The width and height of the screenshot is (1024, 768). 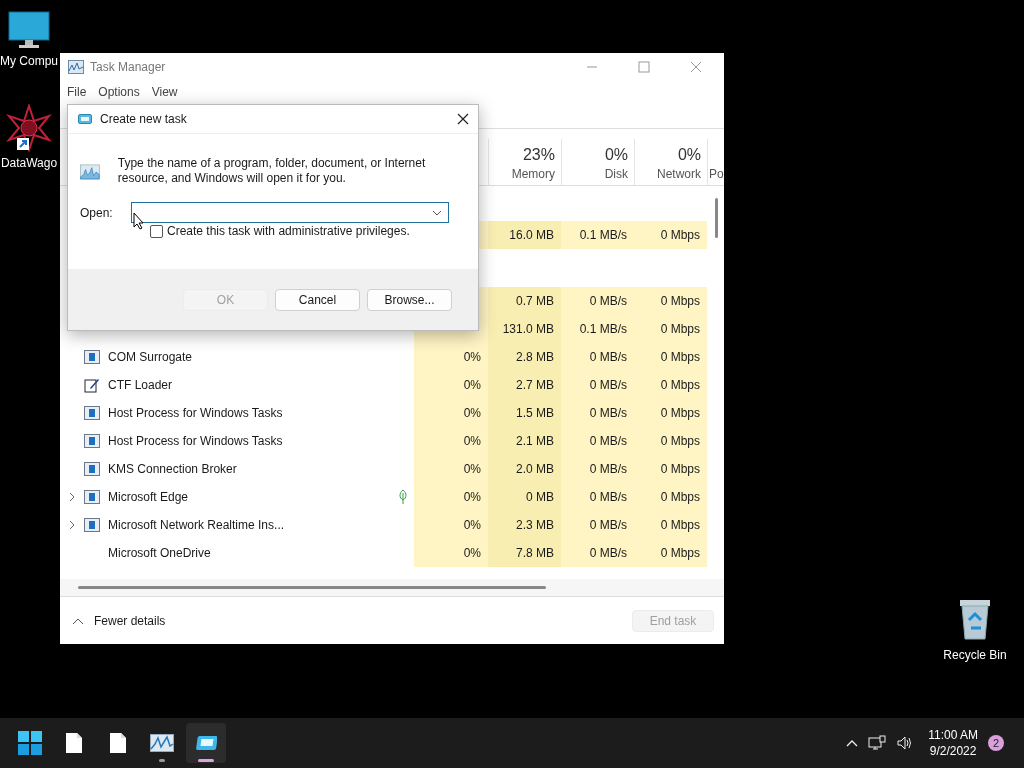 I want to click on dialog-title: Create new task, so click(x=143, y=119).